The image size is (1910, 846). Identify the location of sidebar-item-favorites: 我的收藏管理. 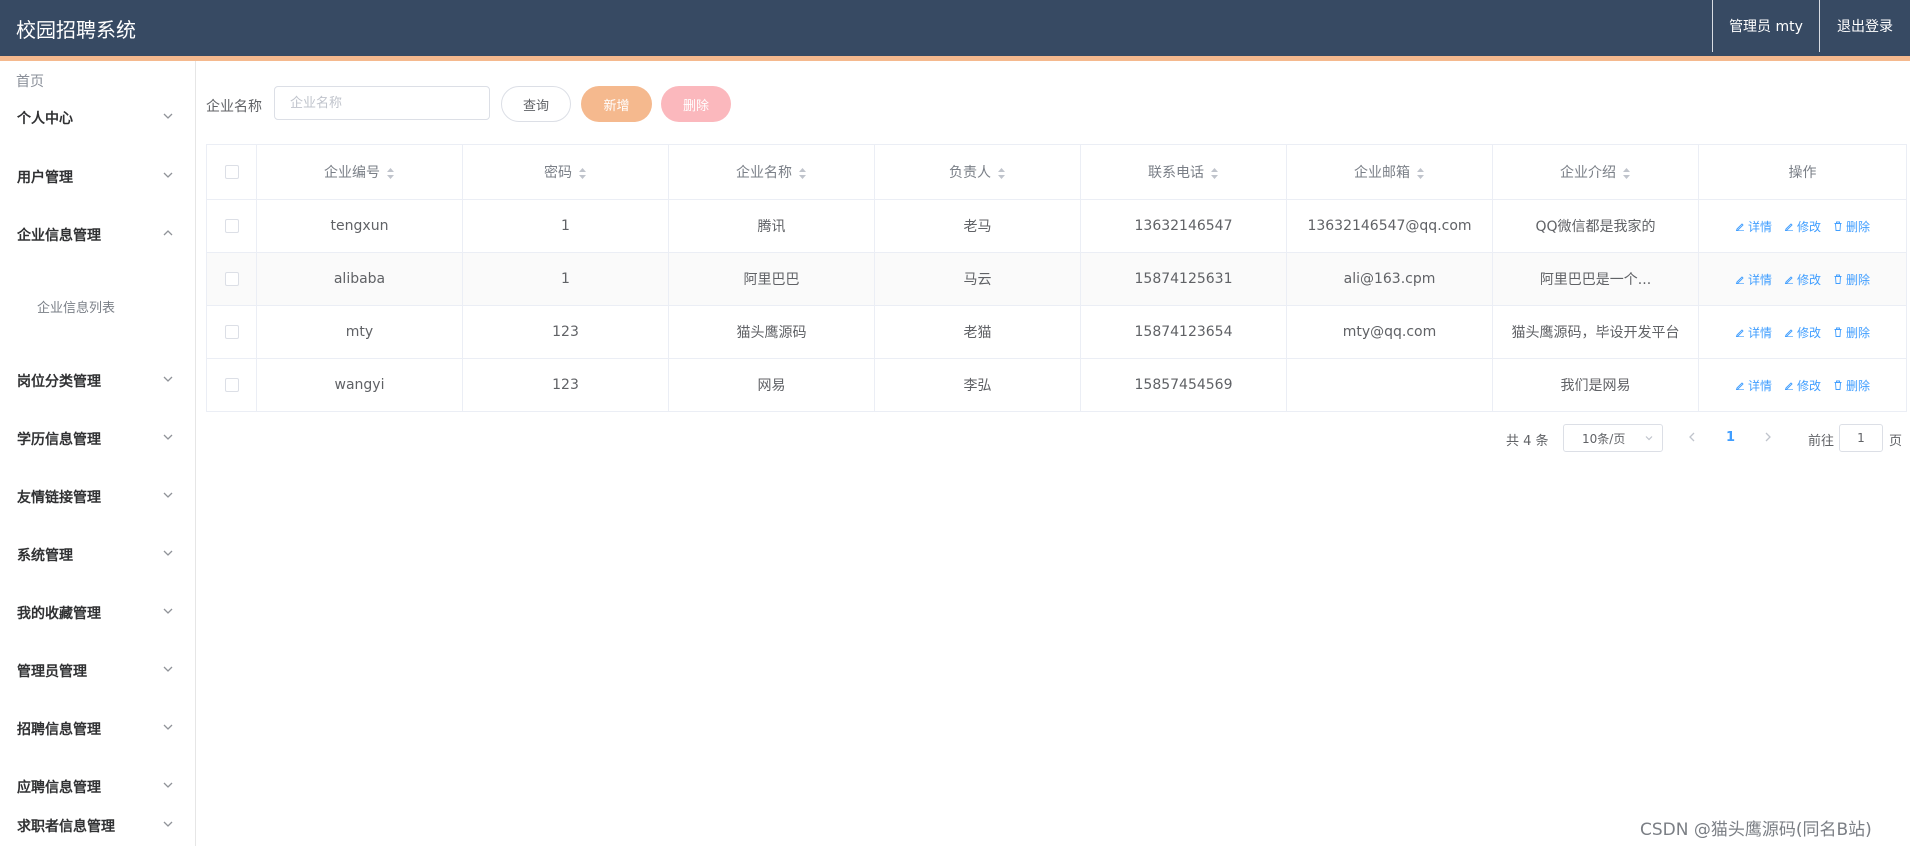
(97, 613).